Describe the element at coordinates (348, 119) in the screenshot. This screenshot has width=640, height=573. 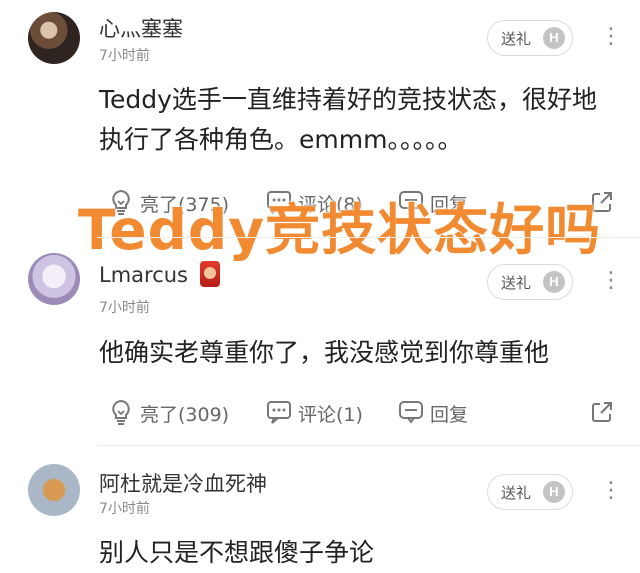
I see `comment-text: Teddy选手一直维持着好的竞技状态，很好地执行了各种角色。emmm。。。。。` at that location.